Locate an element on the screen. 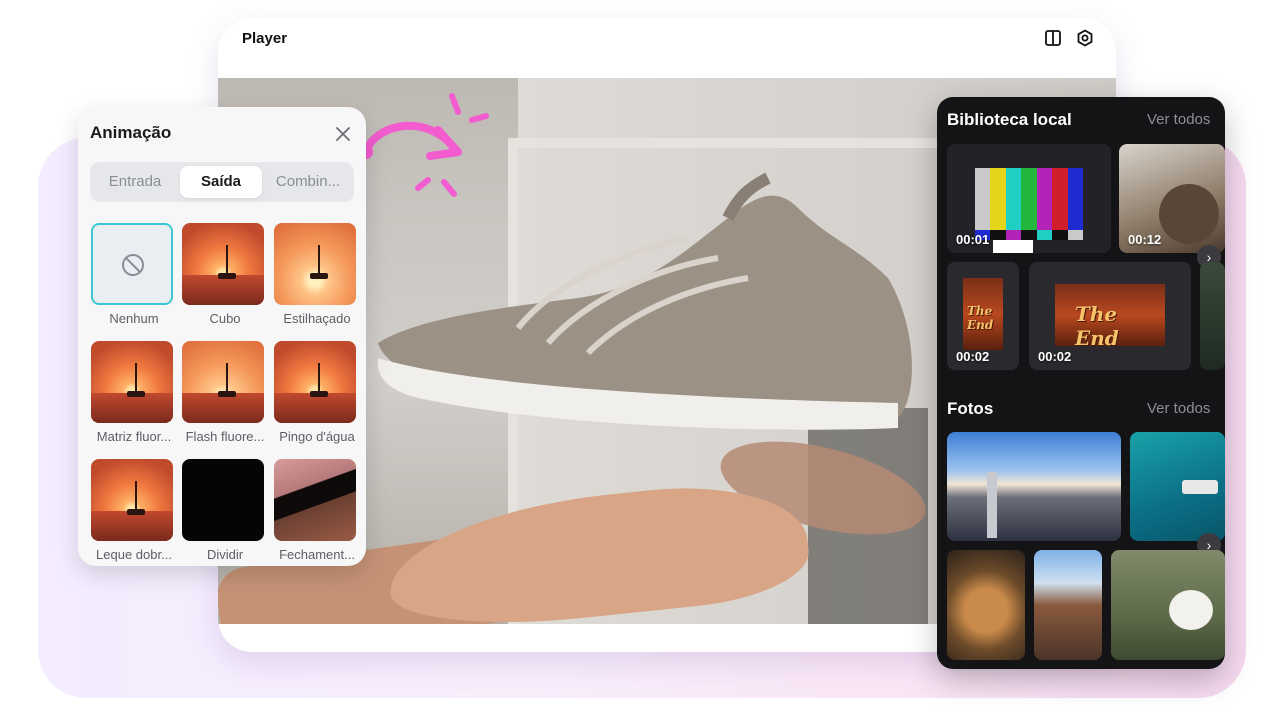 The image size is (1280, 720). video-duration: 00:12 is located at coordinates (1145, 239).